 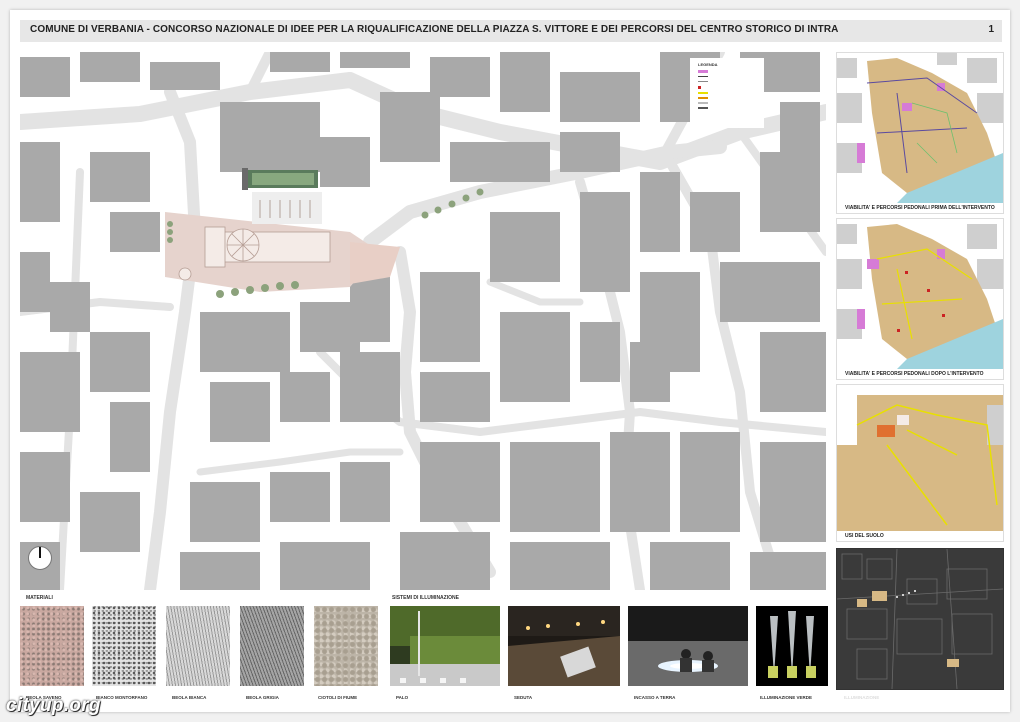 I want to click on photo-seduta, so click(x=564, y=646).